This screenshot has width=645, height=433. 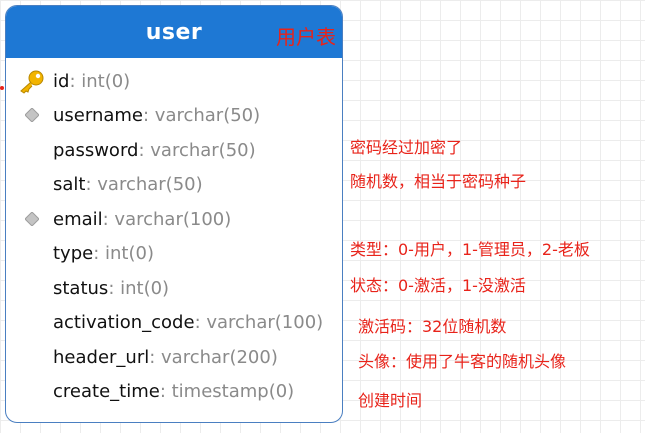 What do you see at coordinates (78, 219) in the screenshot?
I see `field-name: email` at bounding box center [78, 219].